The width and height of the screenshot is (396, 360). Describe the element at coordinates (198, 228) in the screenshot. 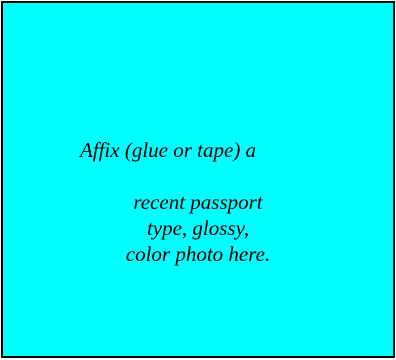

I see `instruction-line-3: type, glossy,` at that location.